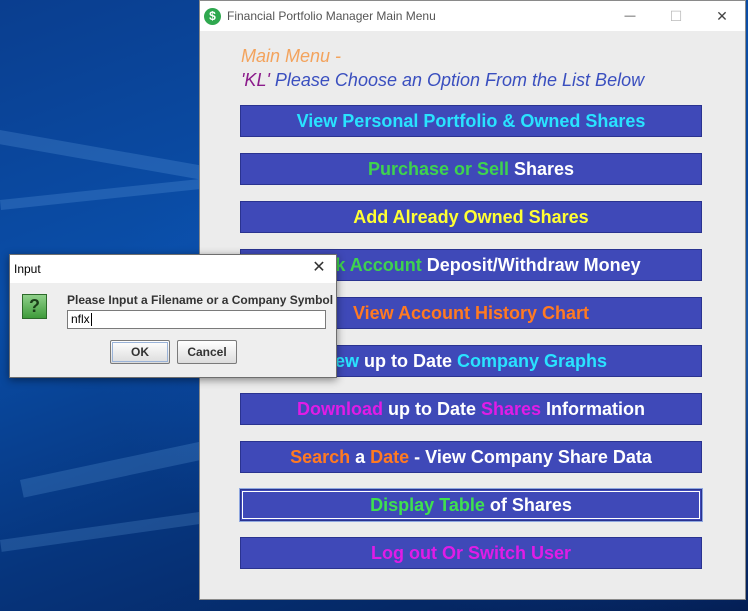 The height and width of the screenshot is (611, 748). I want to click on ok-button: OK, so click(140, 352).